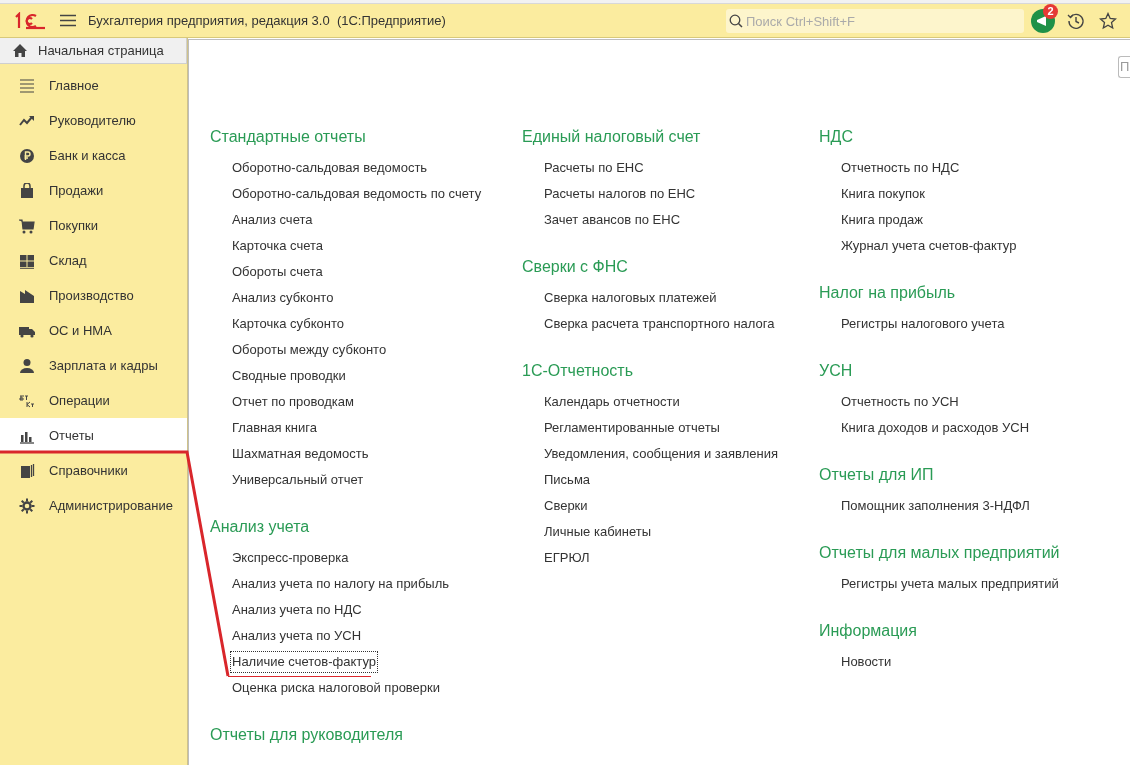 The image size is (1130, 765). Describe the element at coordinates (336, 688) in the screenshot. I see `report-link: Оценка риска налоговой проверки` at that location.